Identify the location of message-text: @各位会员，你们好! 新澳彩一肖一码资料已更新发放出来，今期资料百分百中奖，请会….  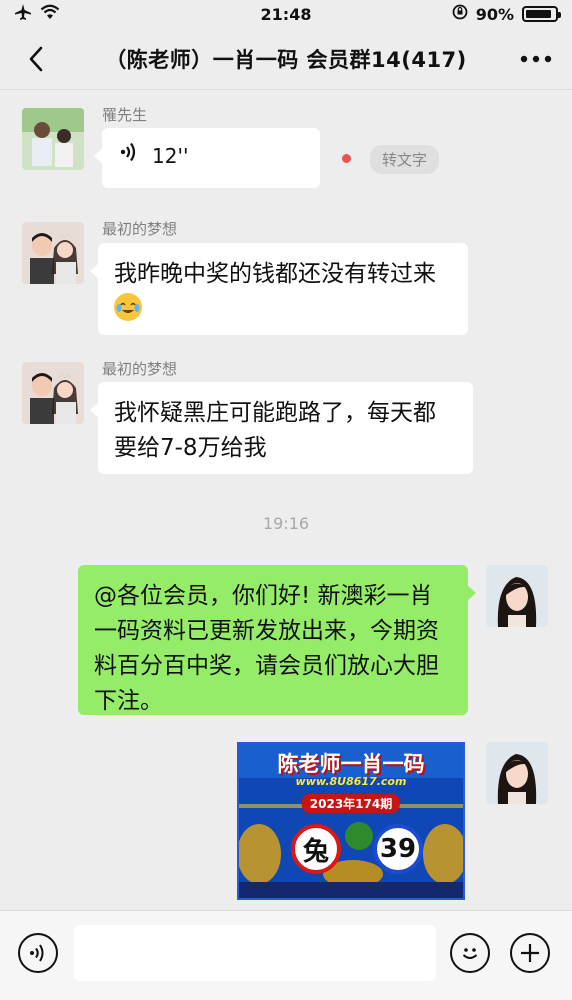
(266, 648).